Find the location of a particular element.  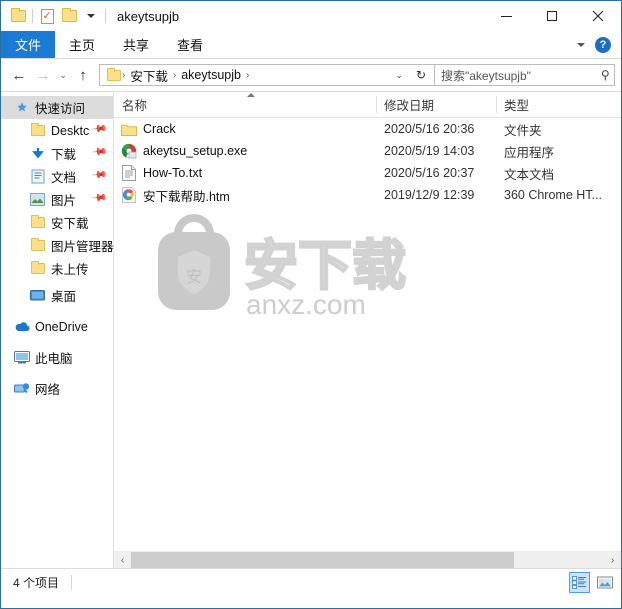

close-button is located at coordinates (598, 16).